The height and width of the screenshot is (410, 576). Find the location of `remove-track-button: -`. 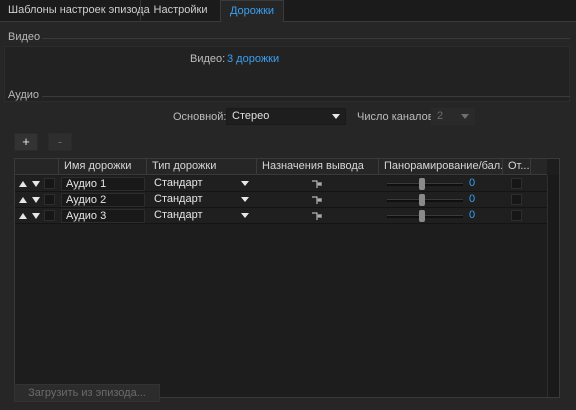

remove-track-button: - is located at coordinates (60, 142).